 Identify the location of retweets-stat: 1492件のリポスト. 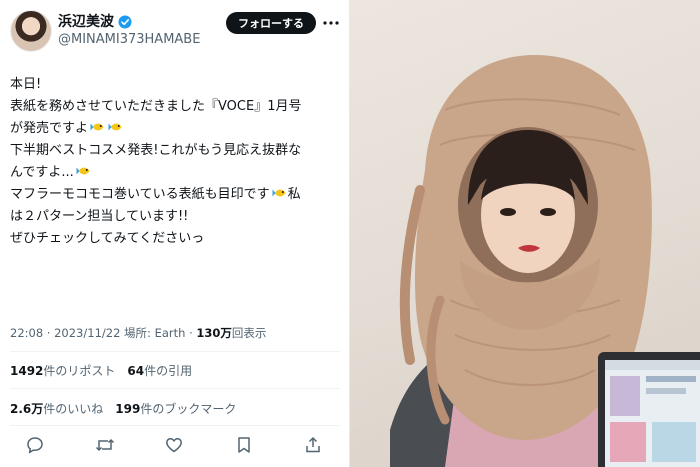
(62, 370).